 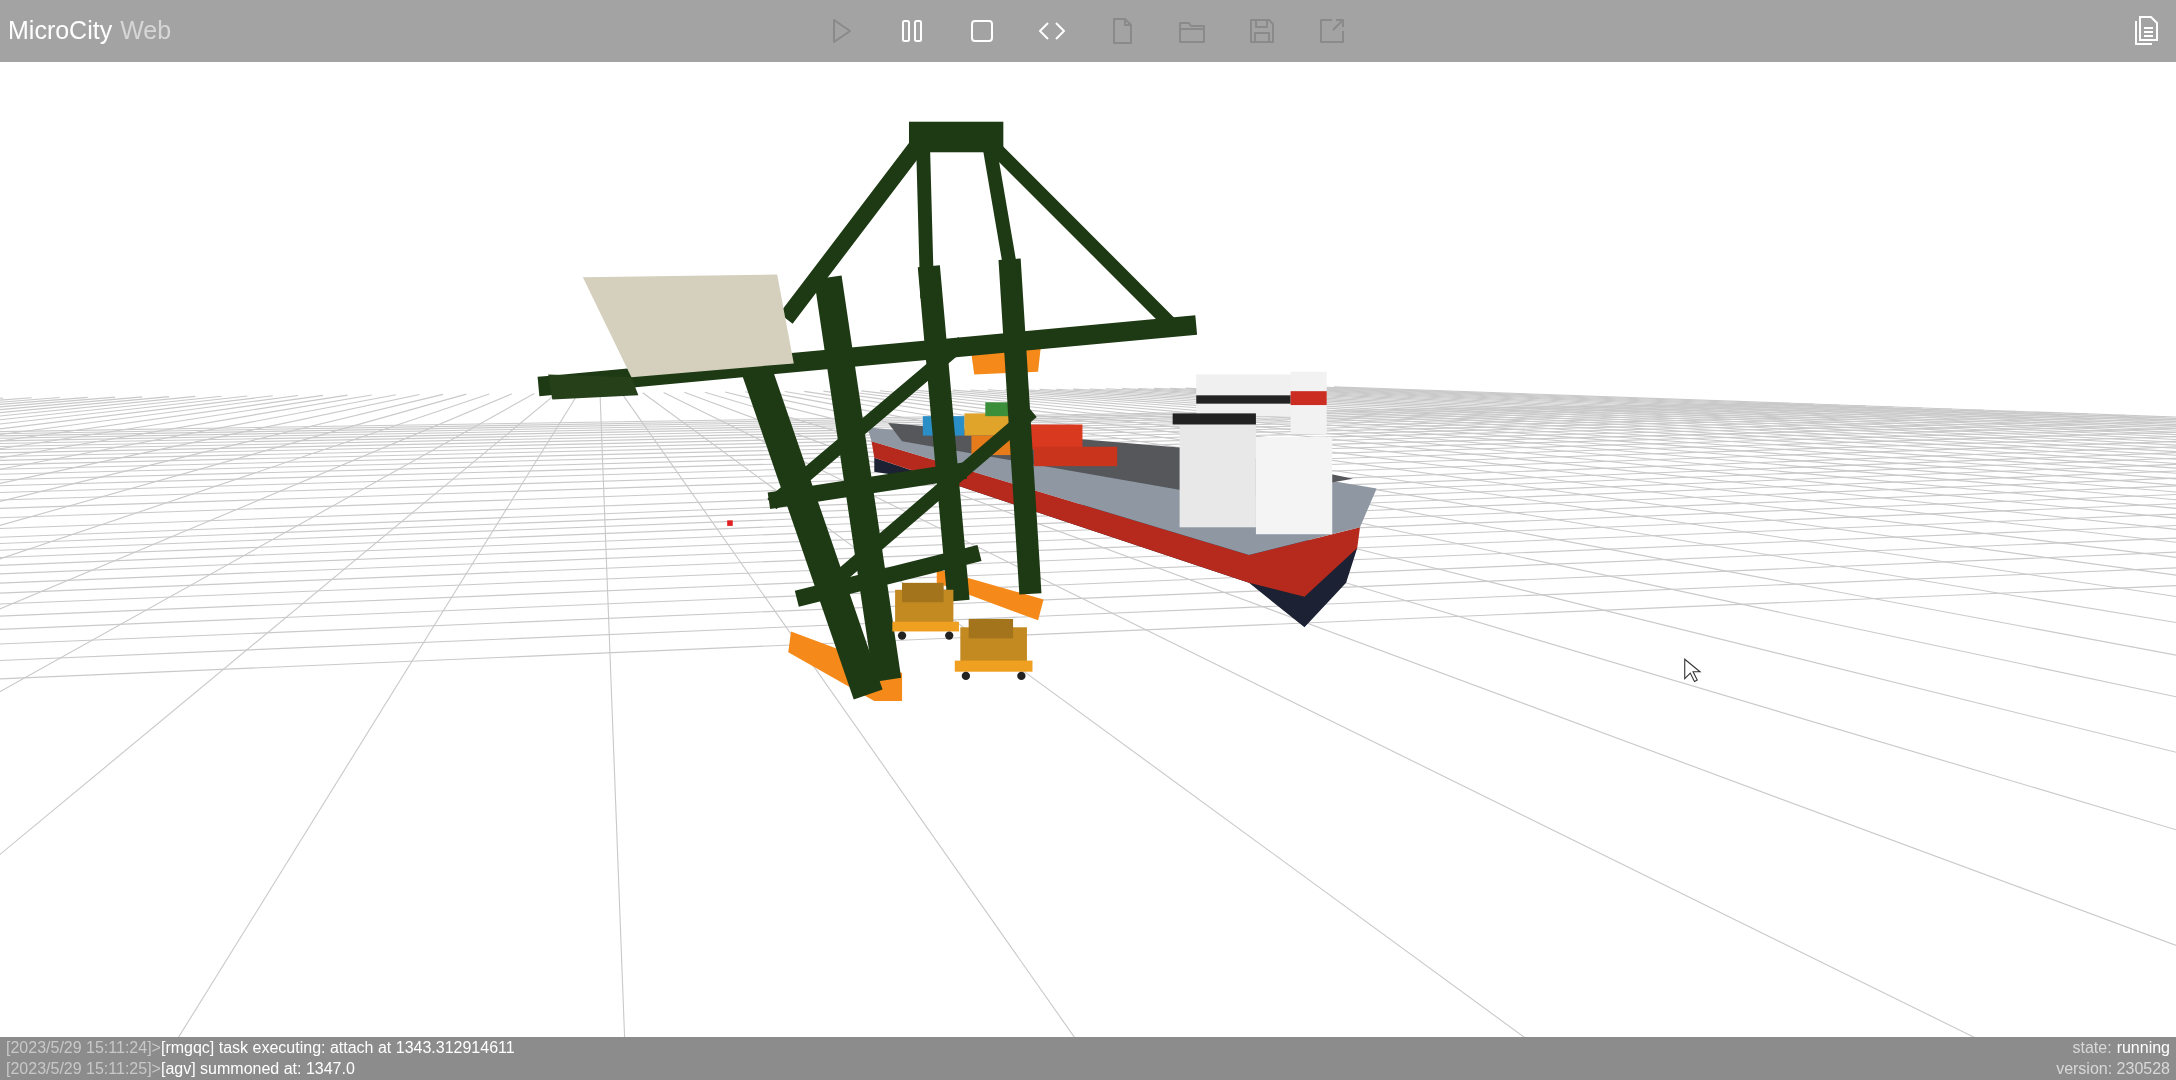 What do you see at coordinates (60, 31) in the screenshot?
I see `app-title: MicroCity` at bounding box center [60, 31].